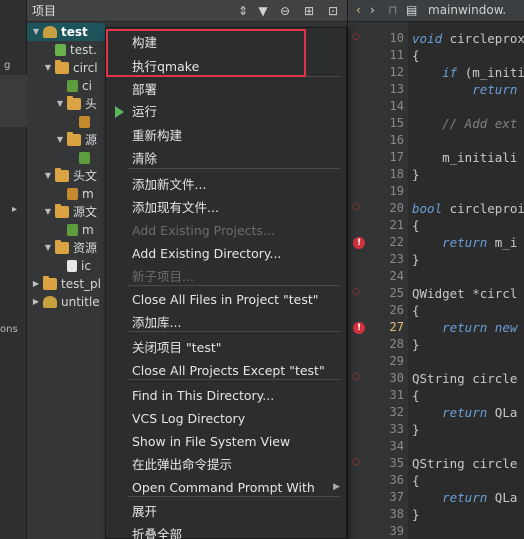  What do you see at coordinates (44, 11) in the screenshot?
I see `panel-title: 项目` at bounding box center [44, 11].